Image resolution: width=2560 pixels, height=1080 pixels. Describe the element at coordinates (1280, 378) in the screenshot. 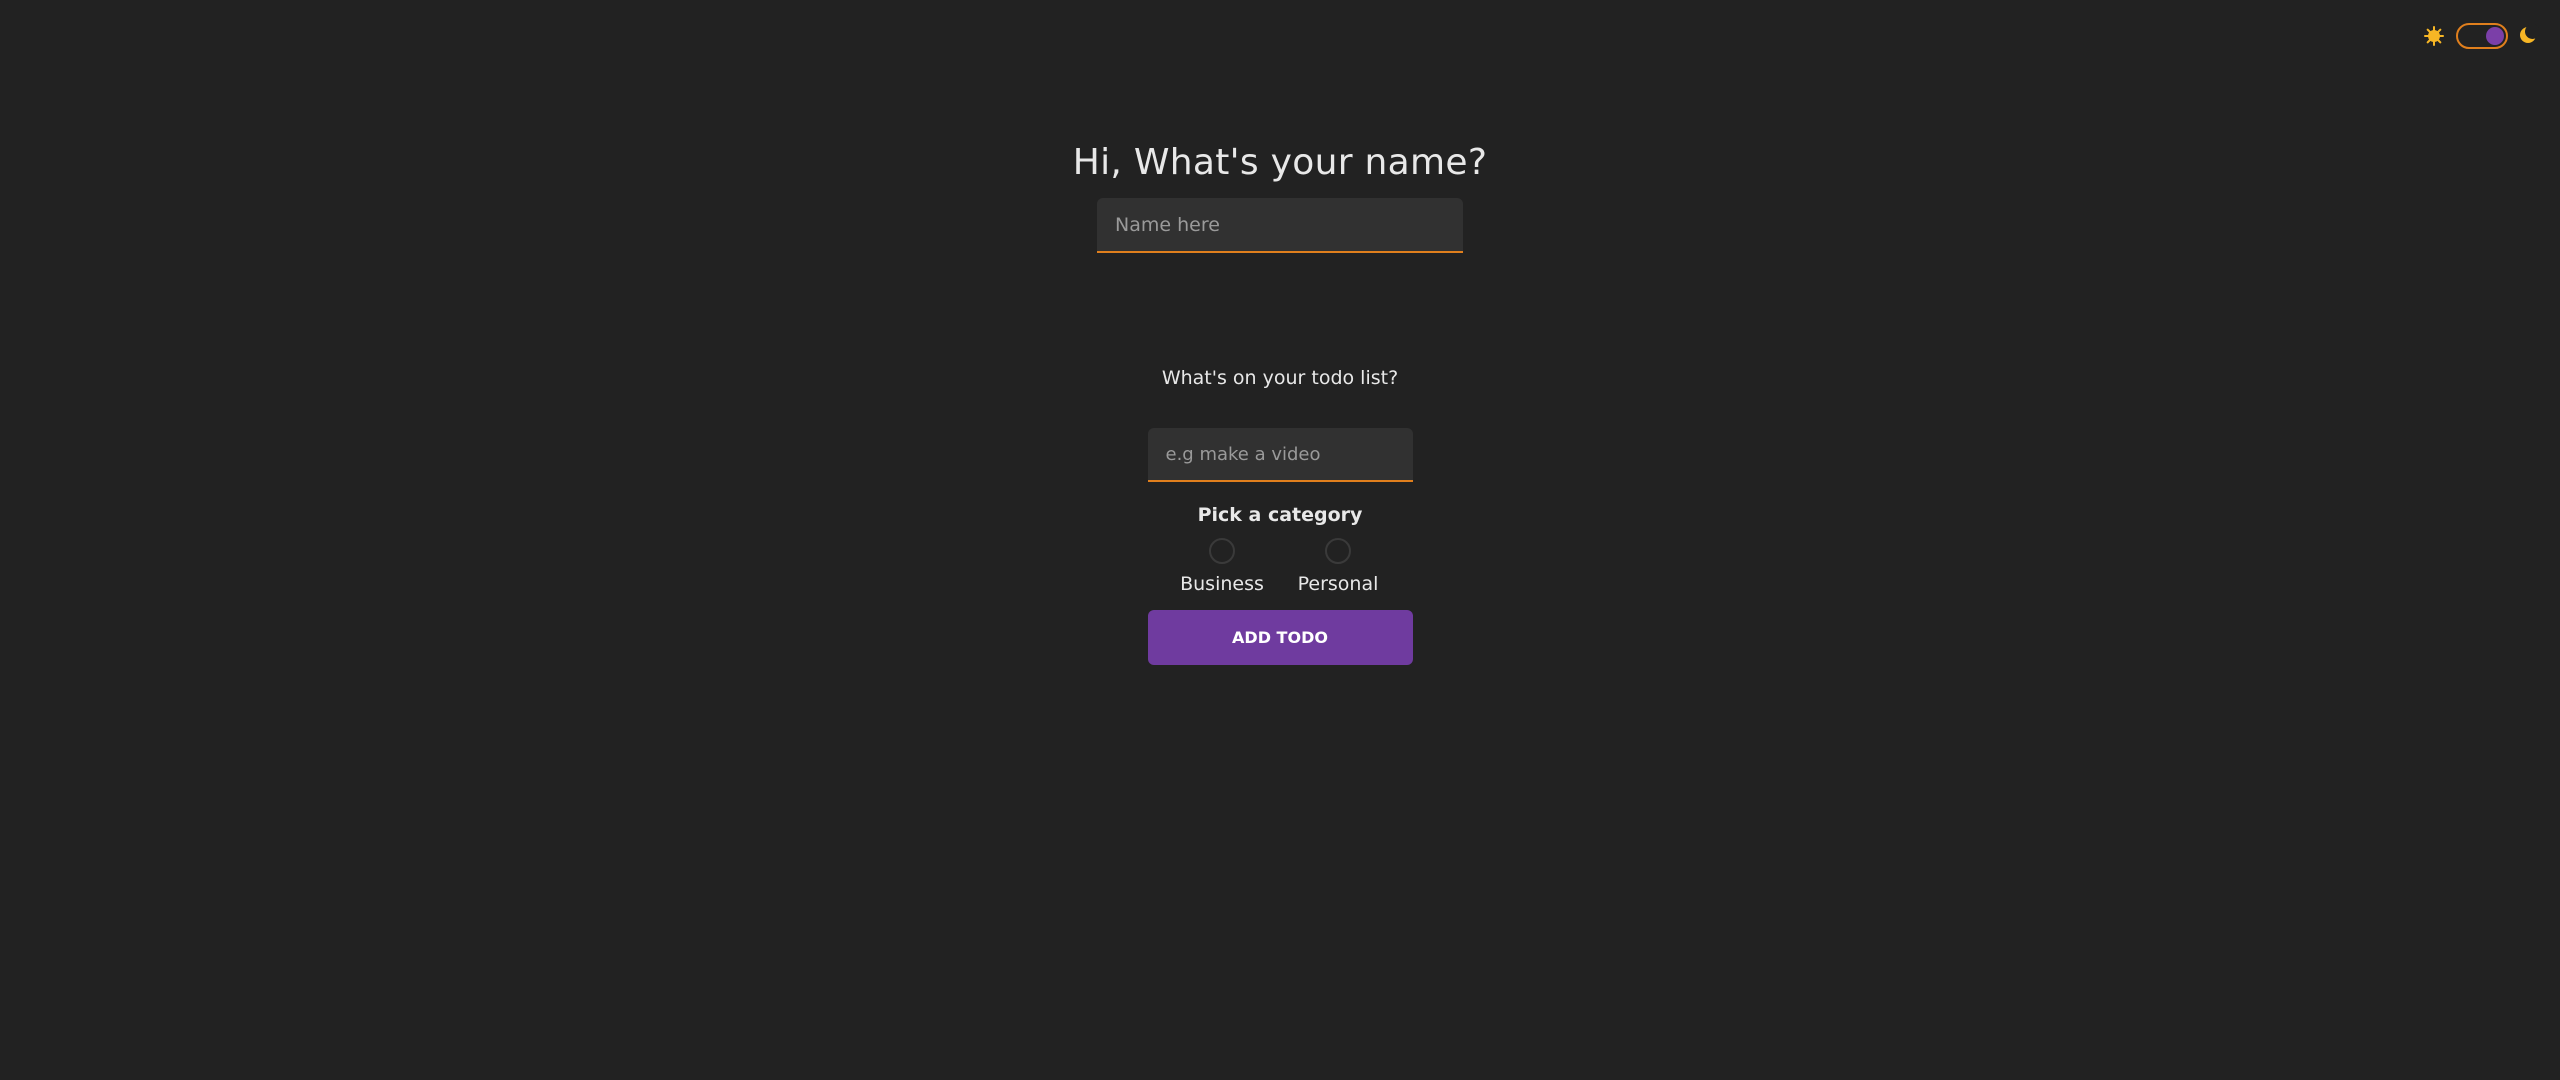

I see `todo-question: What's on your todo list?` at that location.